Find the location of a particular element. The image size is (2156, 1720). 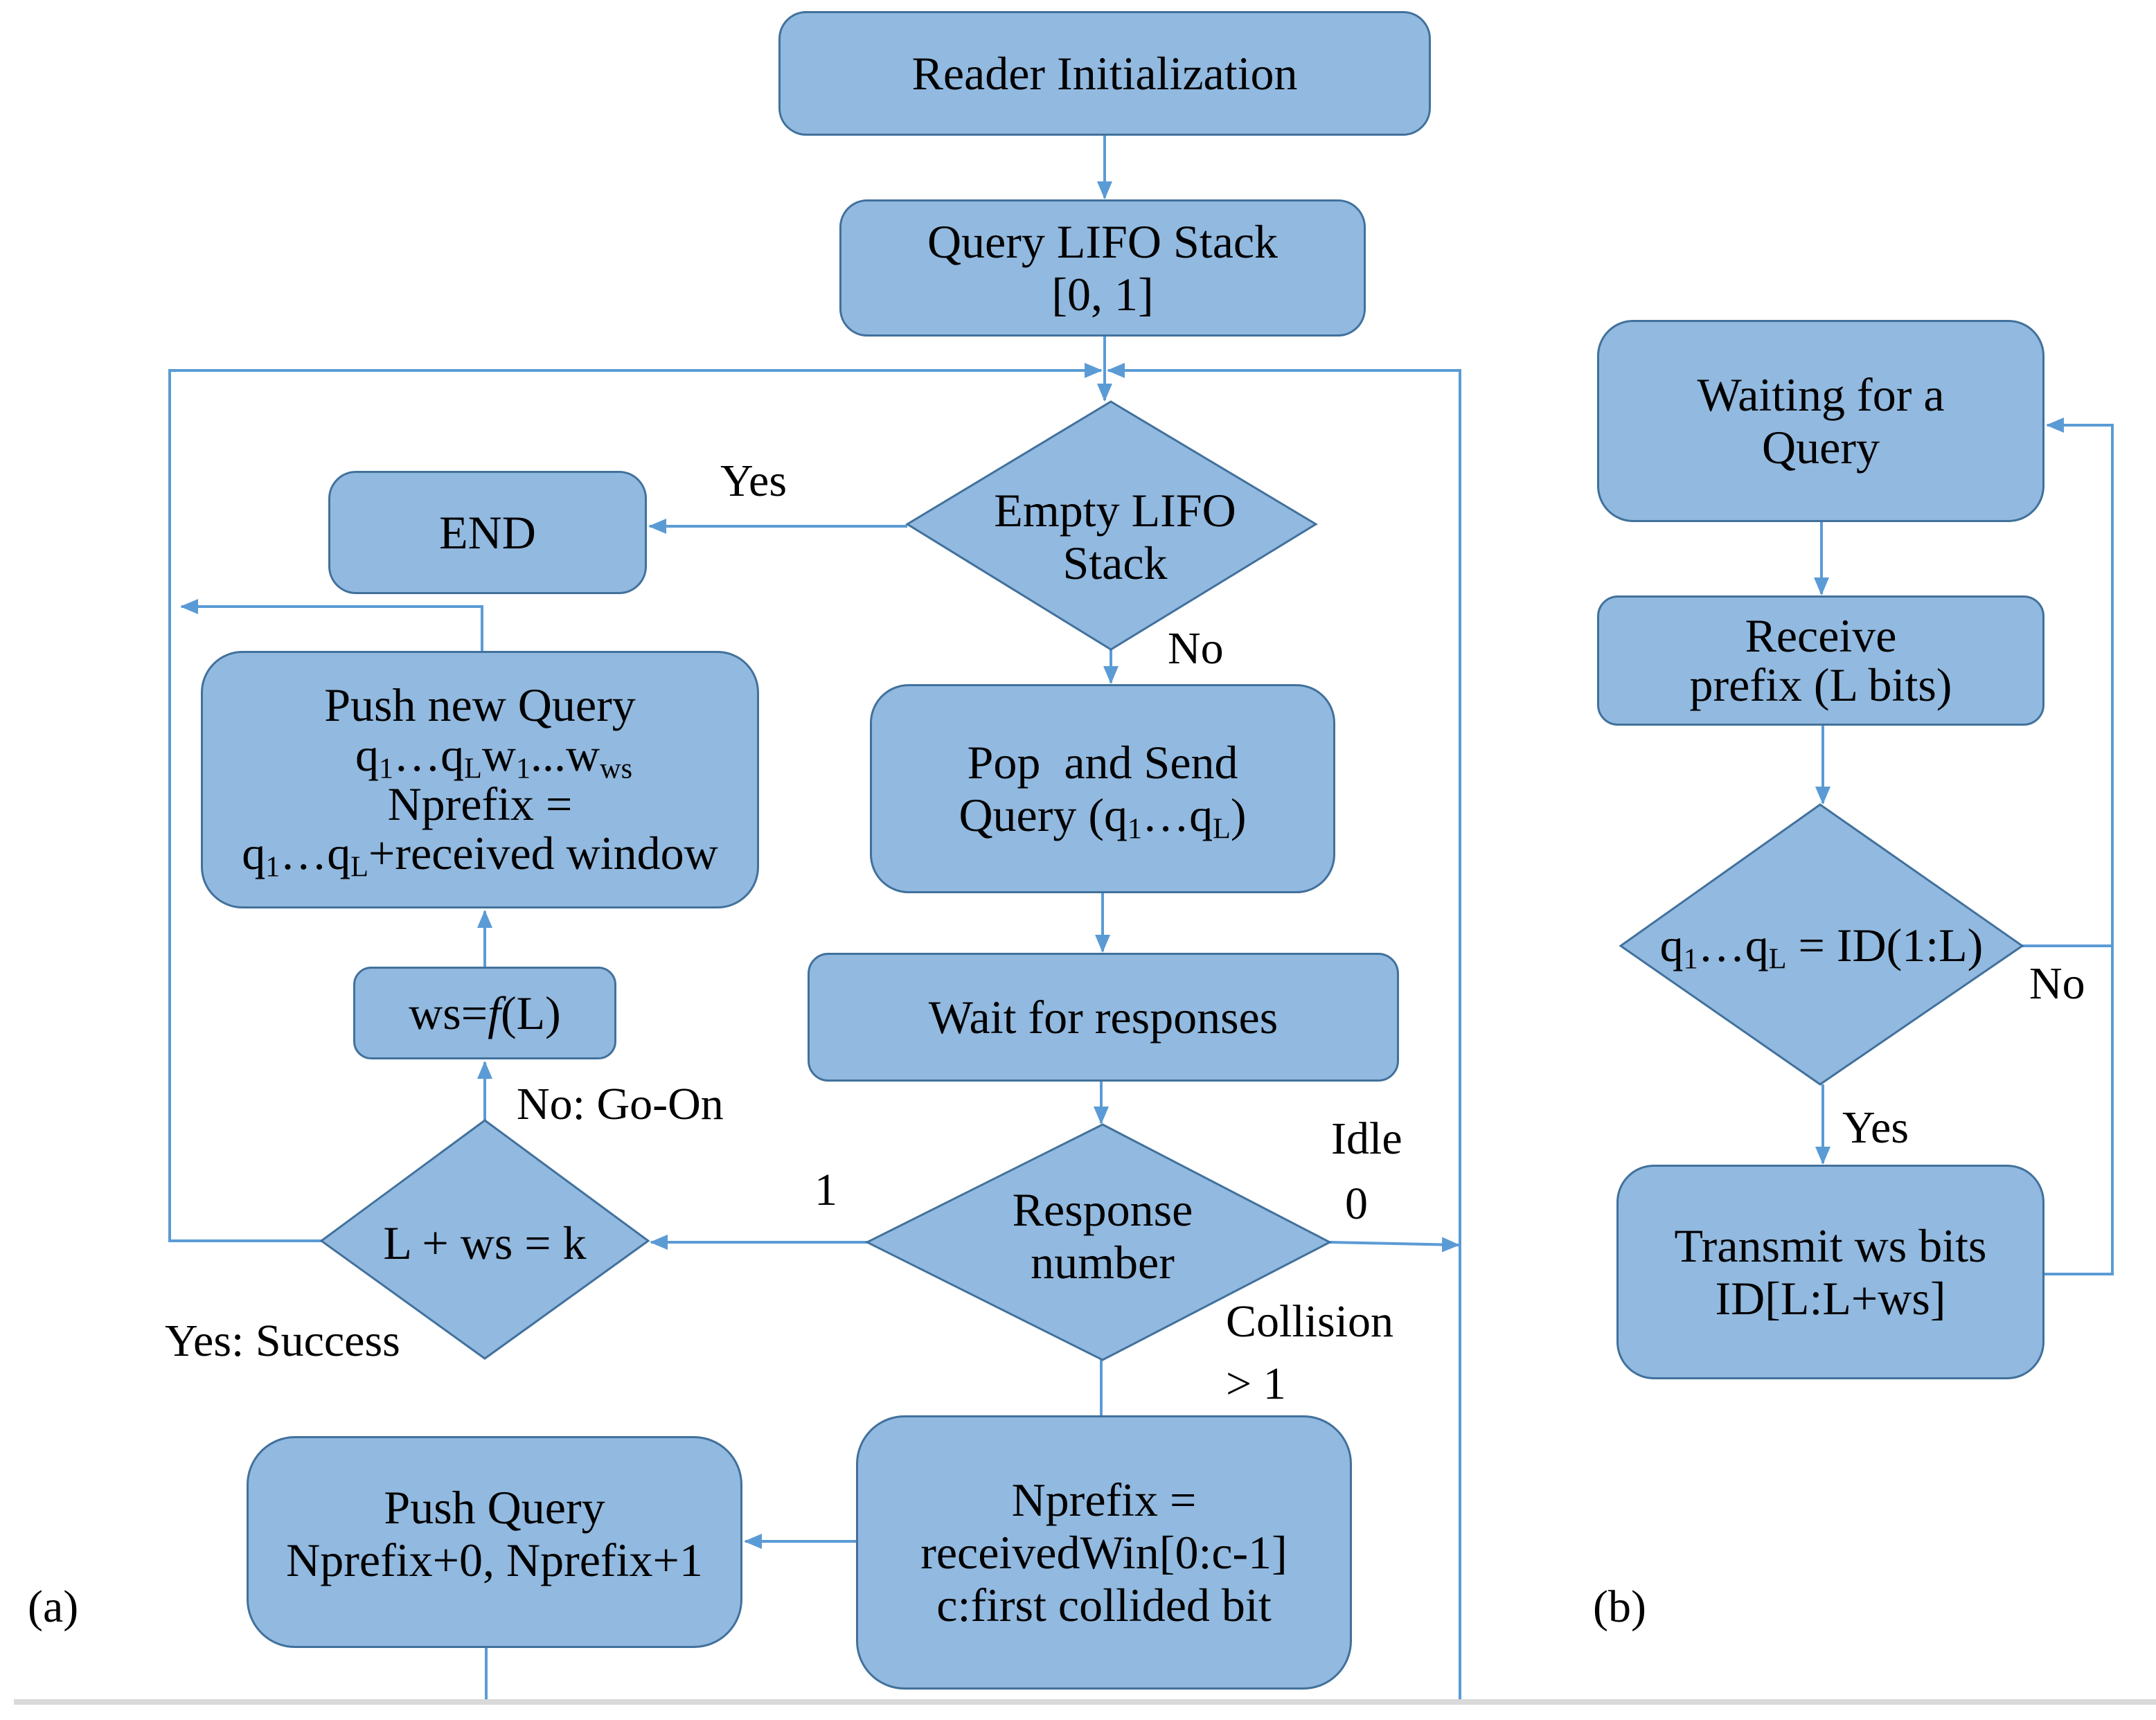

nprefix-line2: receivedWin[0:c-1] is located at coordinates (1104, 1552).